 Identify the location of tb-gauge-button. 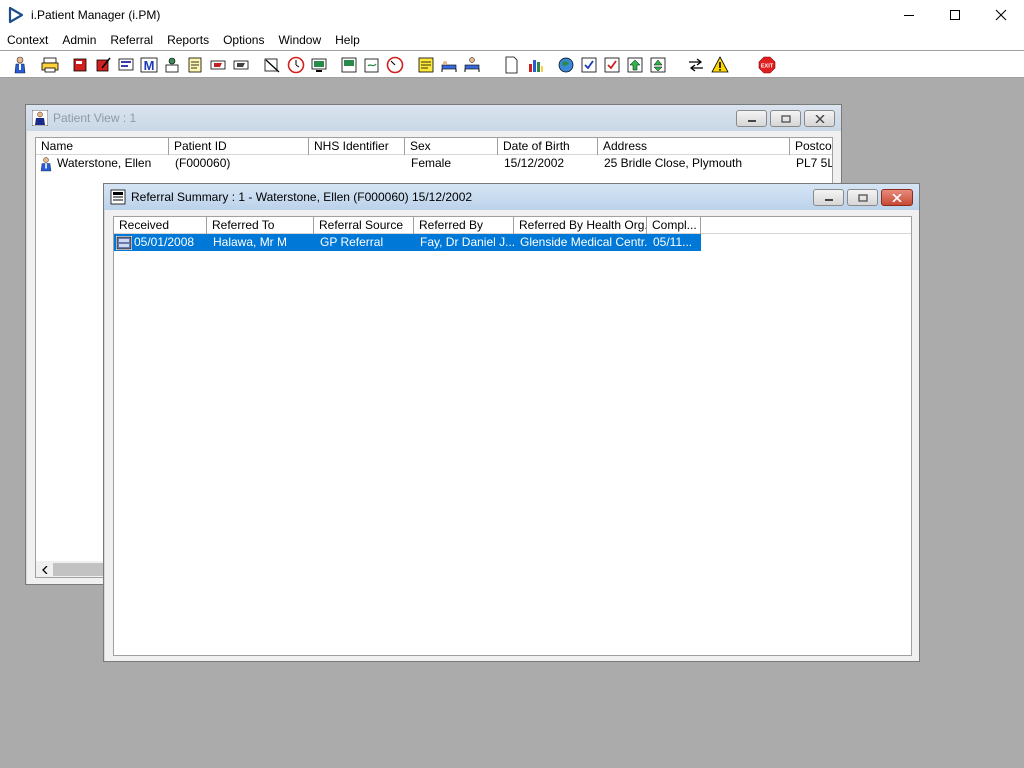
(394, 64).